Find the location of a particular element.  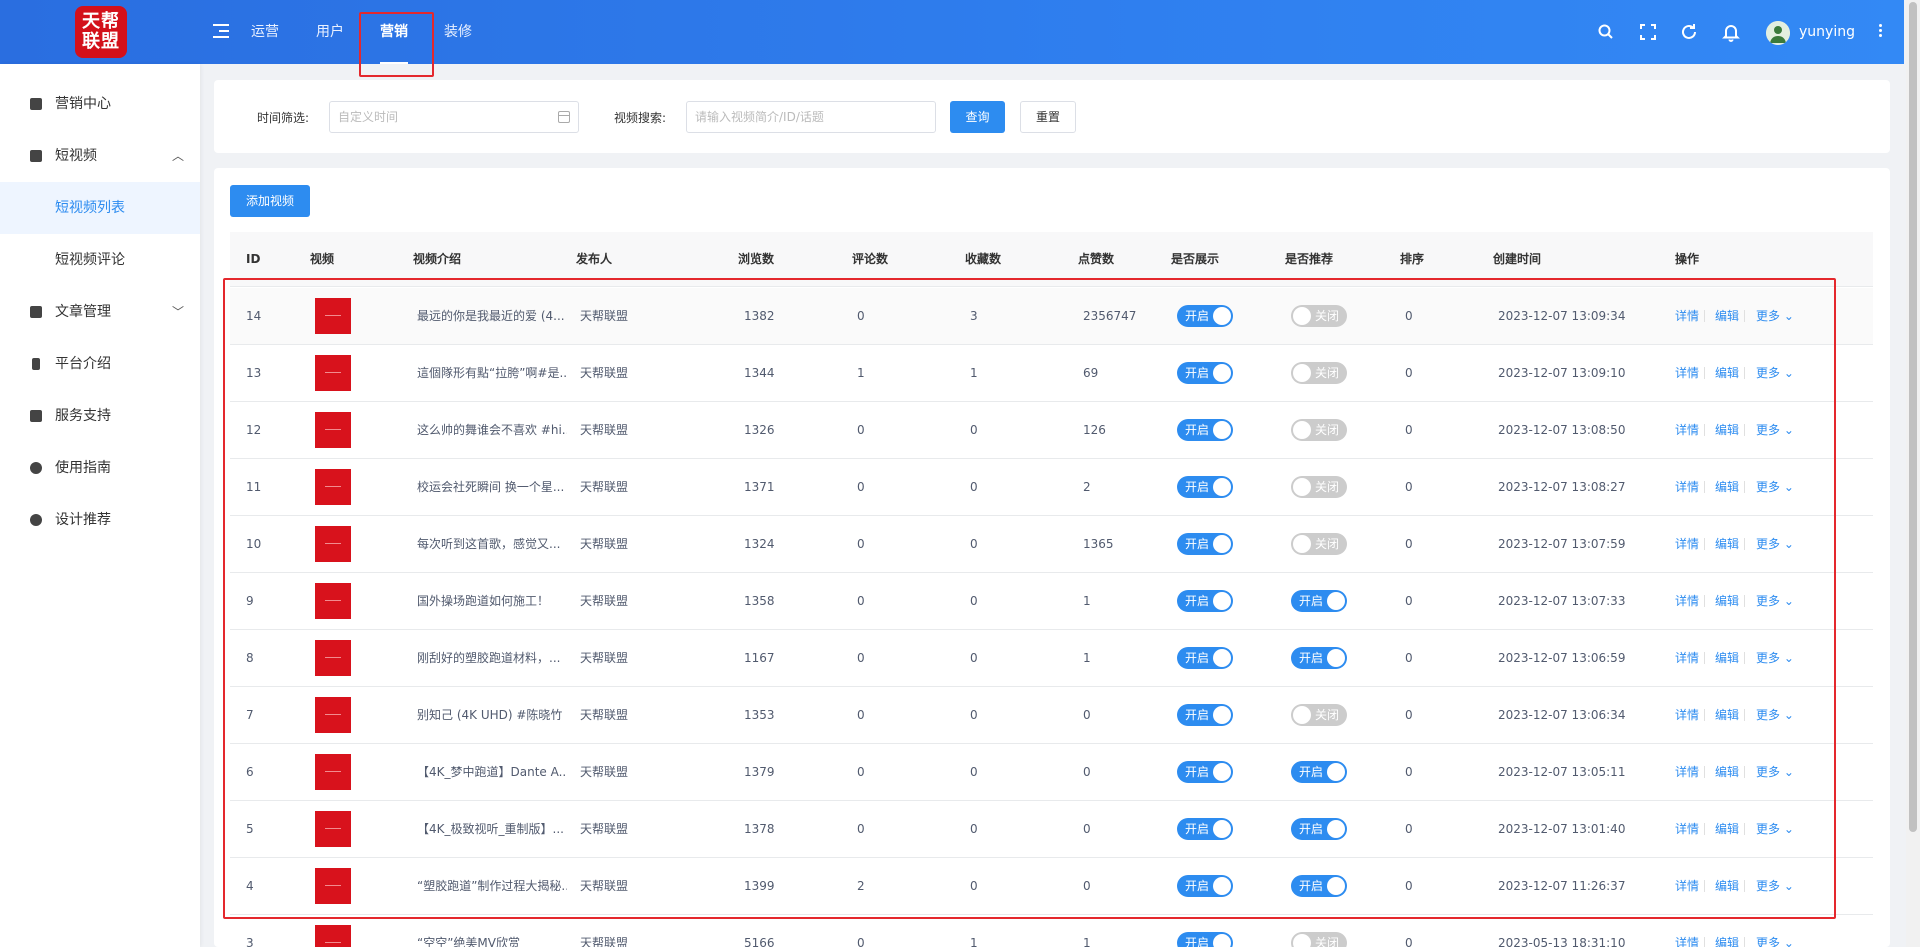

chart-icon is located at coordinates (36, 416).